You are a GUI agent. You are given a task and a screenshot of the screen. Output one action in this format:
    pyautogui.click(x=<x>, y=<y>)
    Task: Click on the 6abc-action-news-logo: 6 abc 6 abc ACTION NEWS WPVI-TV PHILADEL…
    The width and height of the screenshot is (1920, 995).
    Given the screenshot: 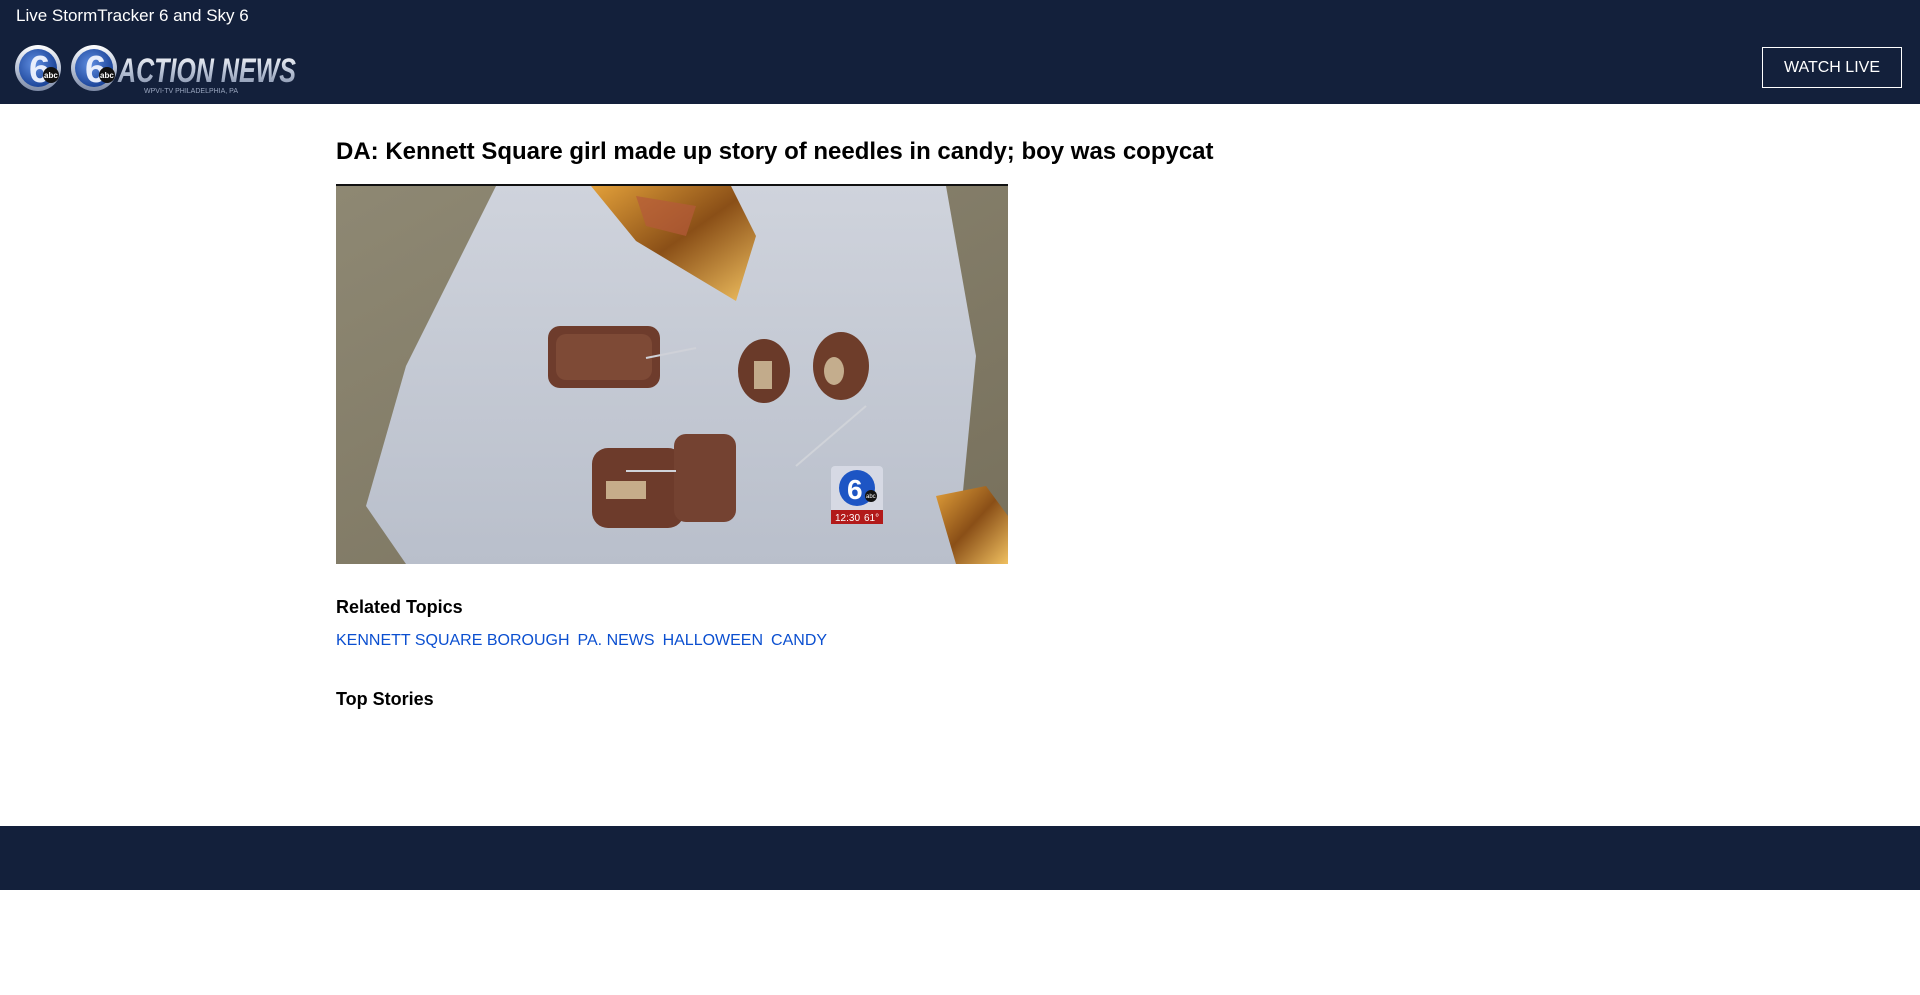 What is the action you would take?
    pyautogui.click(x=157, y=70)
    